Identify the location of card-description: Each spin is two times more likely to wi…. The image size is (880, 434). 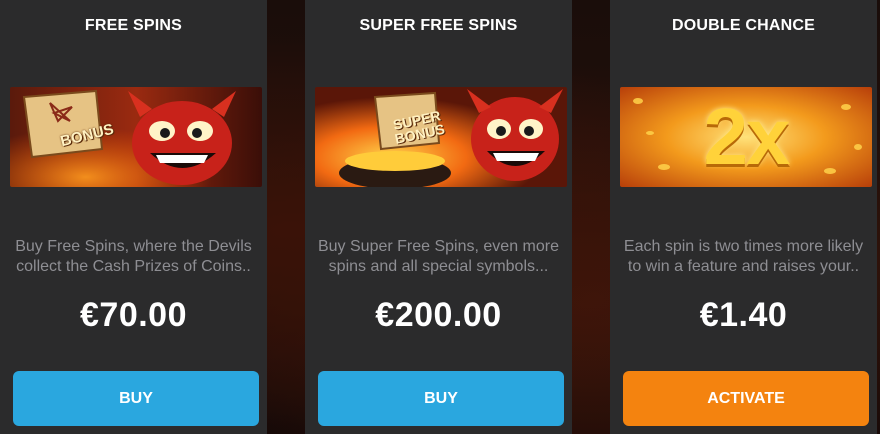
(743, 256).